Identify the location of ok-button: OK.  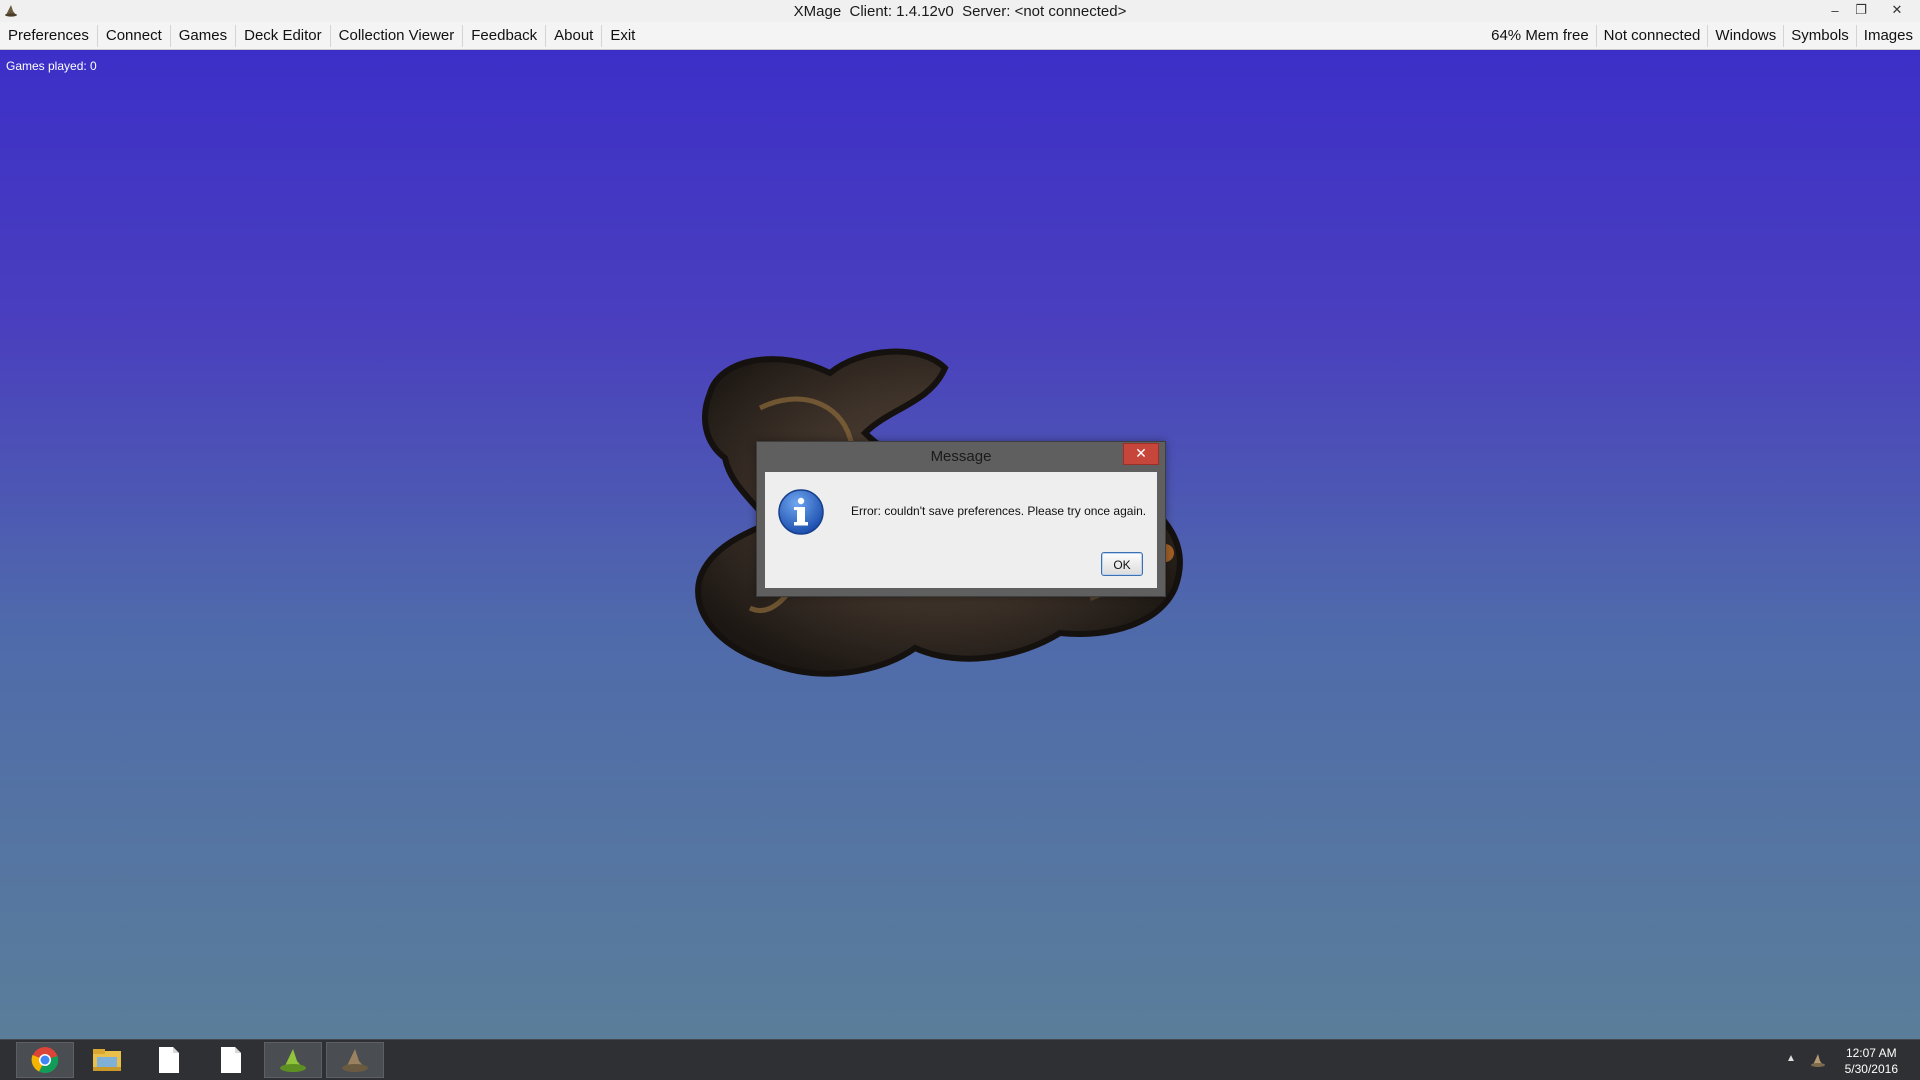
(1122, 564).